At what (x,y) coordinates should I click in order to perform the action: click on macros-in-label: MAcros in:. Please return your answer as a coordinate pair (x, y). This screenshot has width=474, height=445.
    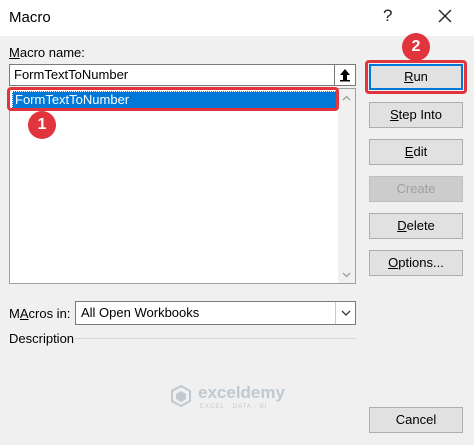
    Looking at the image, I should click on (40, 313).